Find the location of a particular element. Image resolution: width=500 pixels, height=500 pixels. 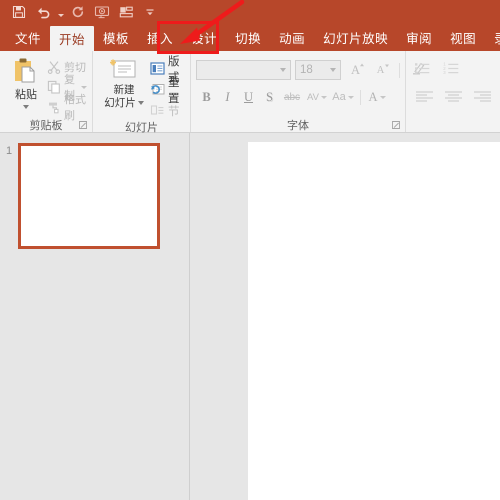

quick-access-toolbar is located at coordinates (84, 12).